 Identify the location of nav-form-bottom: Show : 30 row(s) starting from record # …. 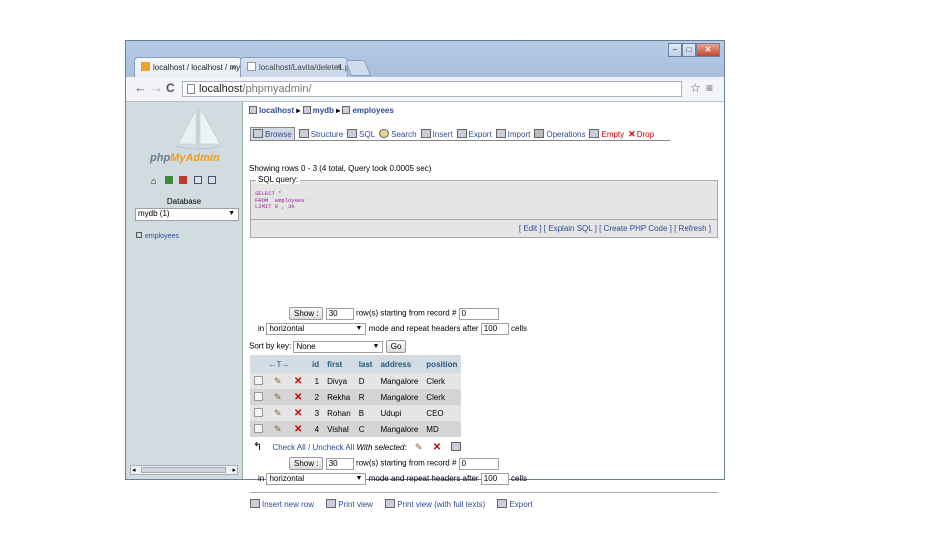
(394, 463).